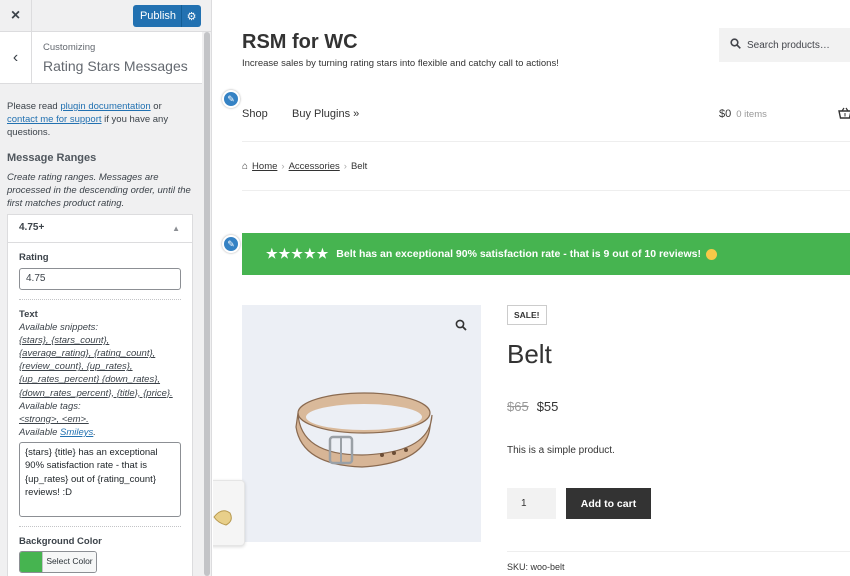 The height and width of the screenshot is (576, 850). I want to click on section-header: ‹ Customizing Rating Stars Messages, so click(105, 58).